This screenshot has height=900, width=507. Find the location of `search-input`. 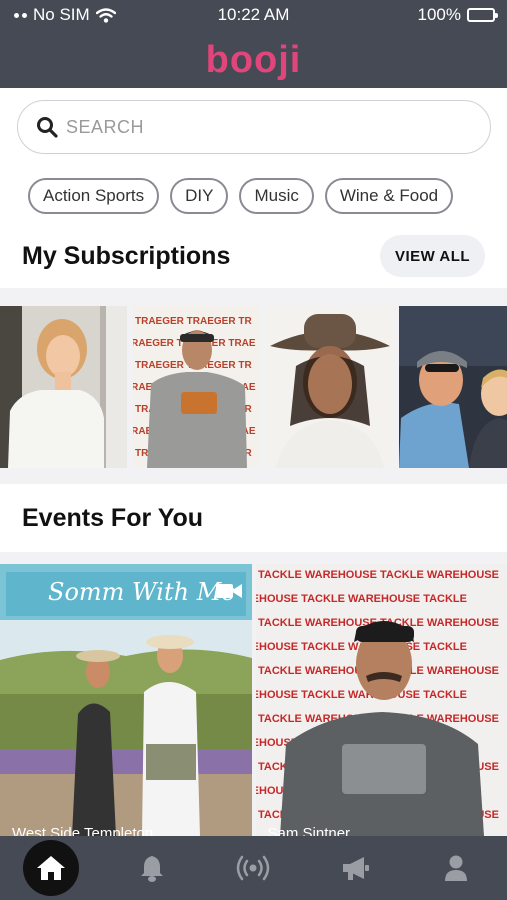

search-input is located at coordinates (256, 127).